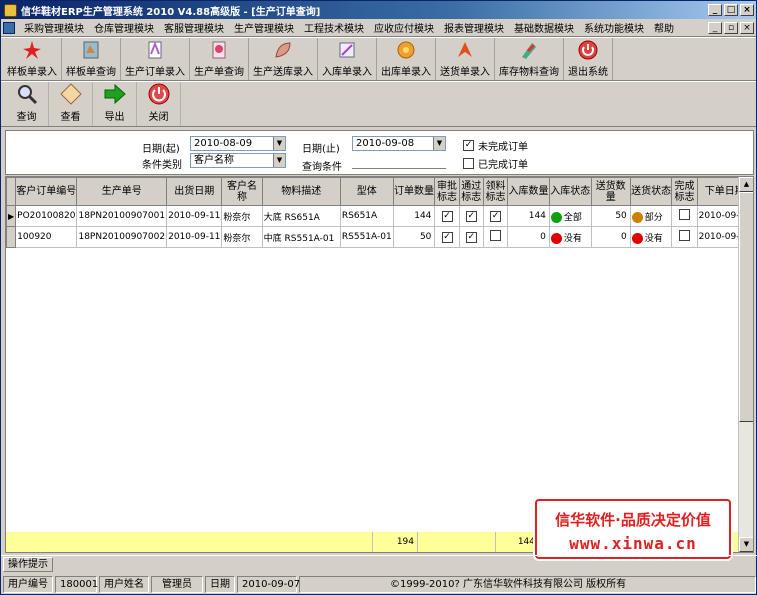  What do you see at coordinates (71, 104) in the screenshot?
I see `view-button: 查看` at bounding box center [71, 104].